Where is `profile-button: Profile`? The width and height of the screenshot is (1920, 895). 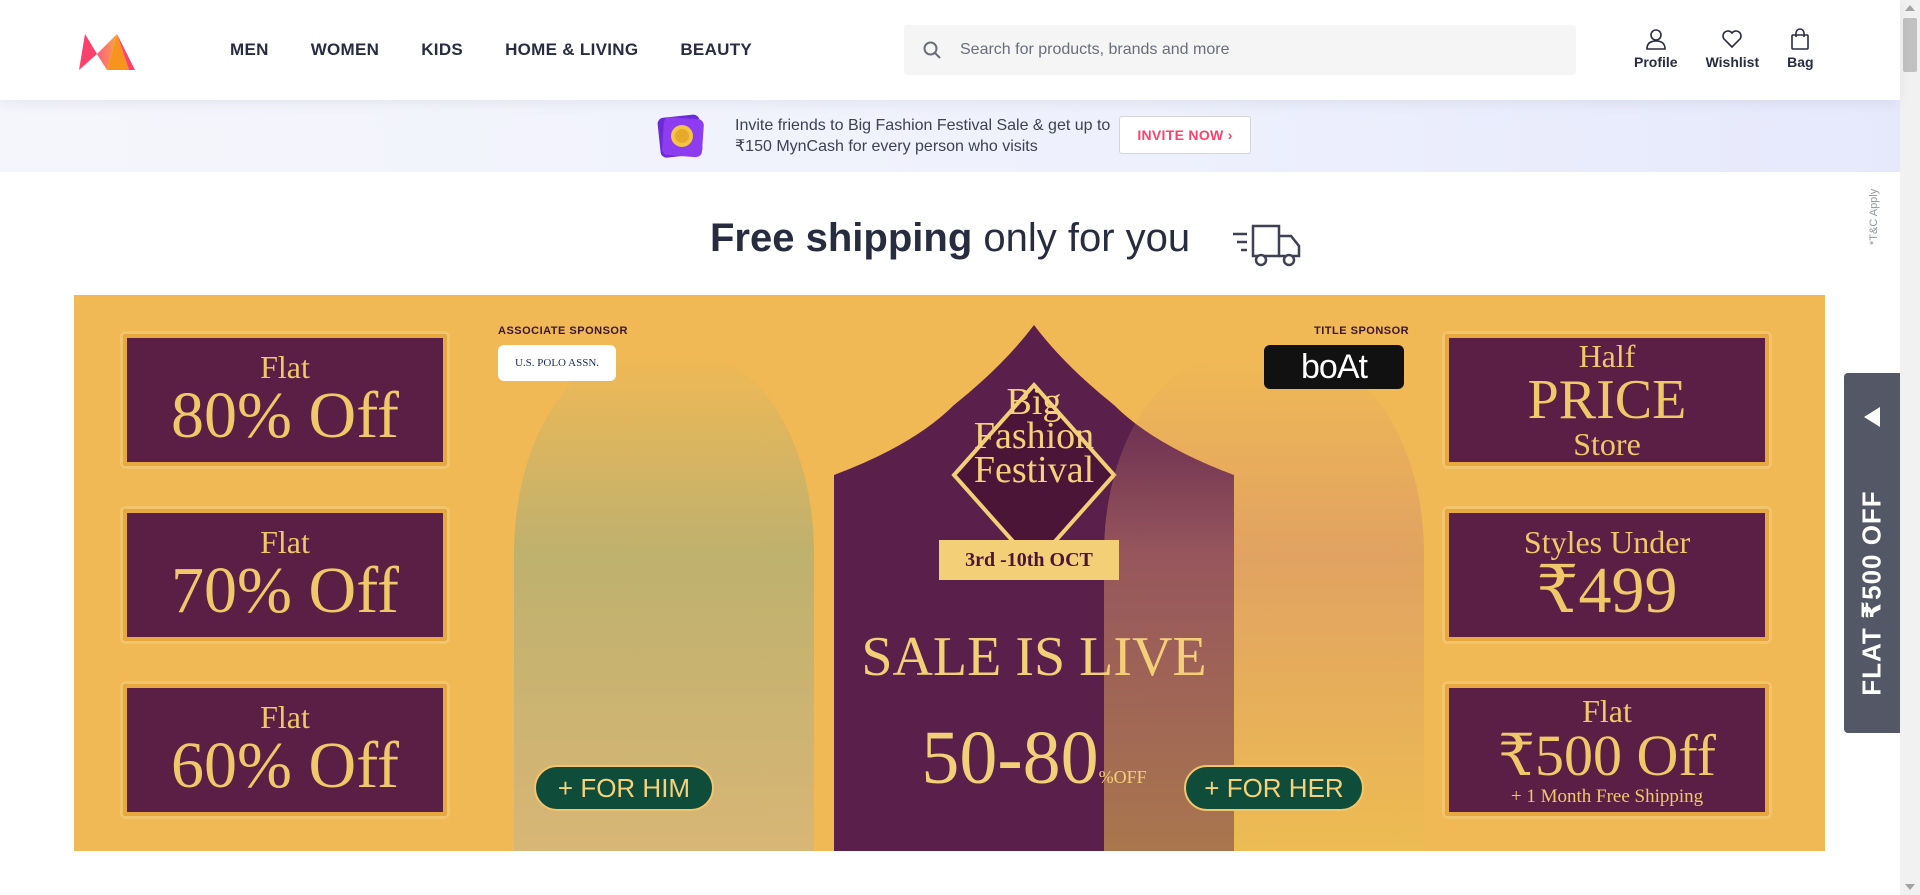
profile-button: Profile is located at coordinates (1656, 49).